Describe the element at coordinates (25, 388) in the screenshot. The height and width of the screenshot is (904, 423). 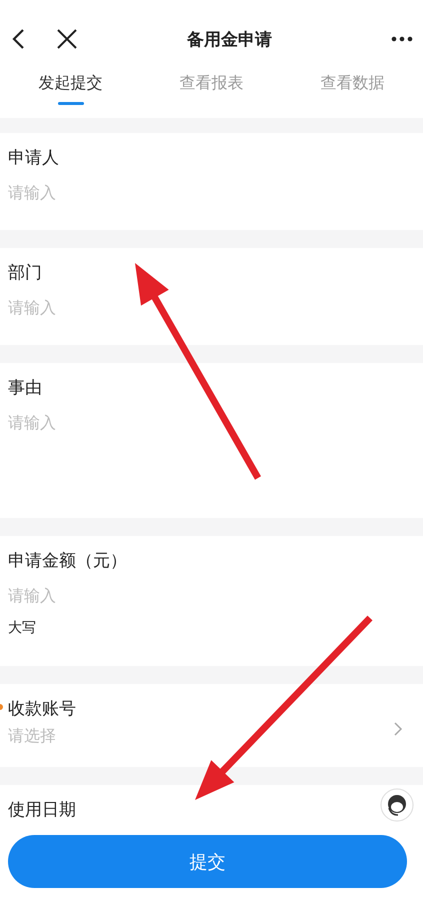
I see `field-label: 事由` at that location.